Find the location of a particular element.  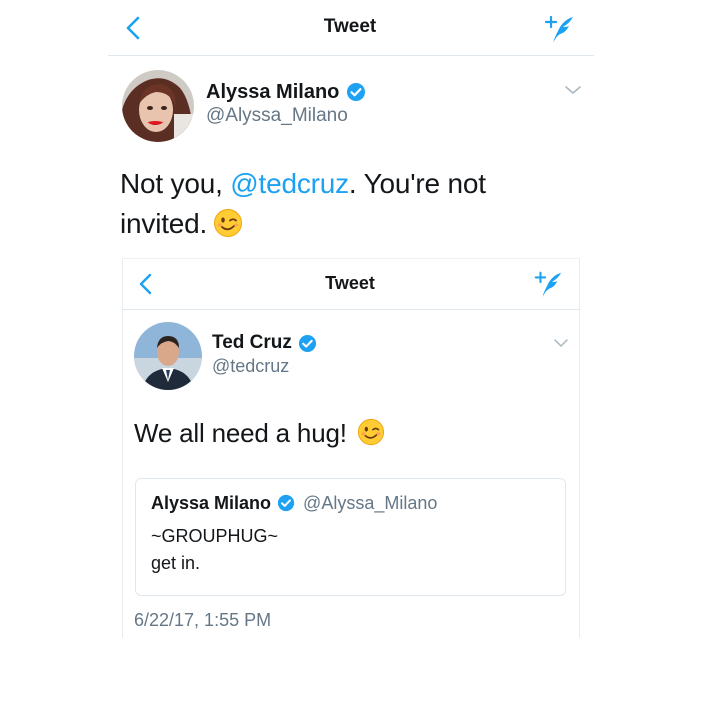

quoted-tweet-text: ~GROUPHUG~ get in. is located at coordinates (215, 549).